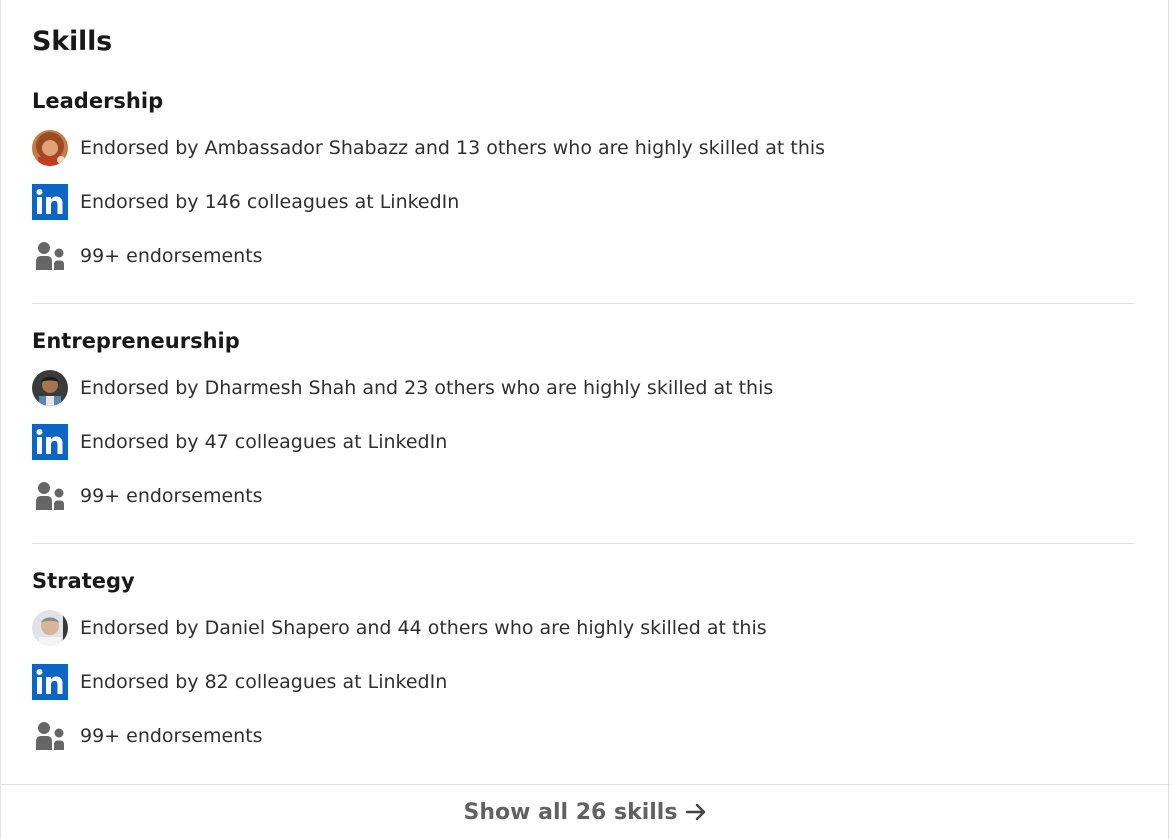  What do you see at coordinates (696, 812) in the screenshot?
I see `arrow-right-icon` at bounding box center [696, 812].